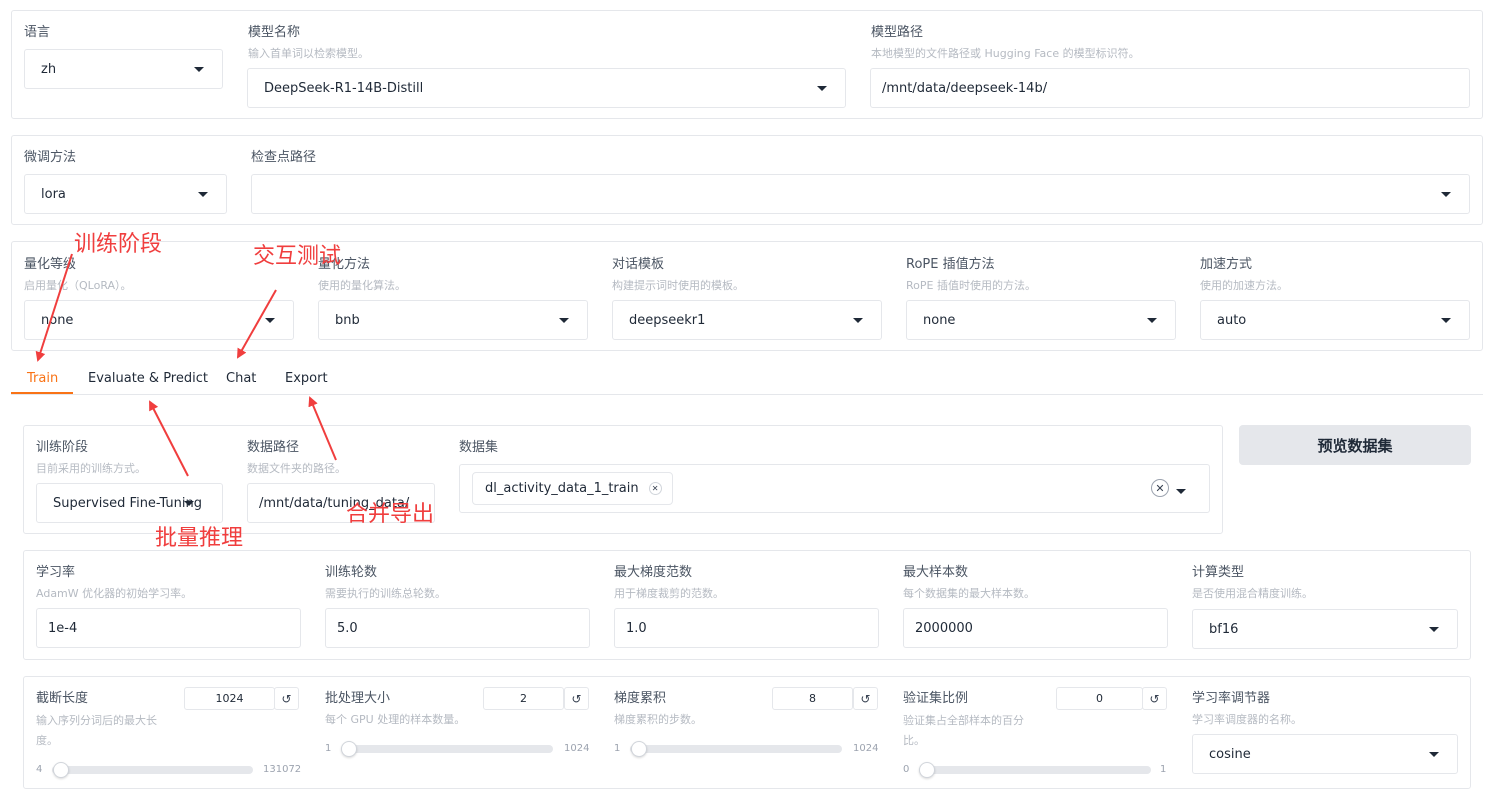 This screenshot has width=1498, height=801. I want to click on annotation-train-stage: 训练阶段, so click(118, 244).